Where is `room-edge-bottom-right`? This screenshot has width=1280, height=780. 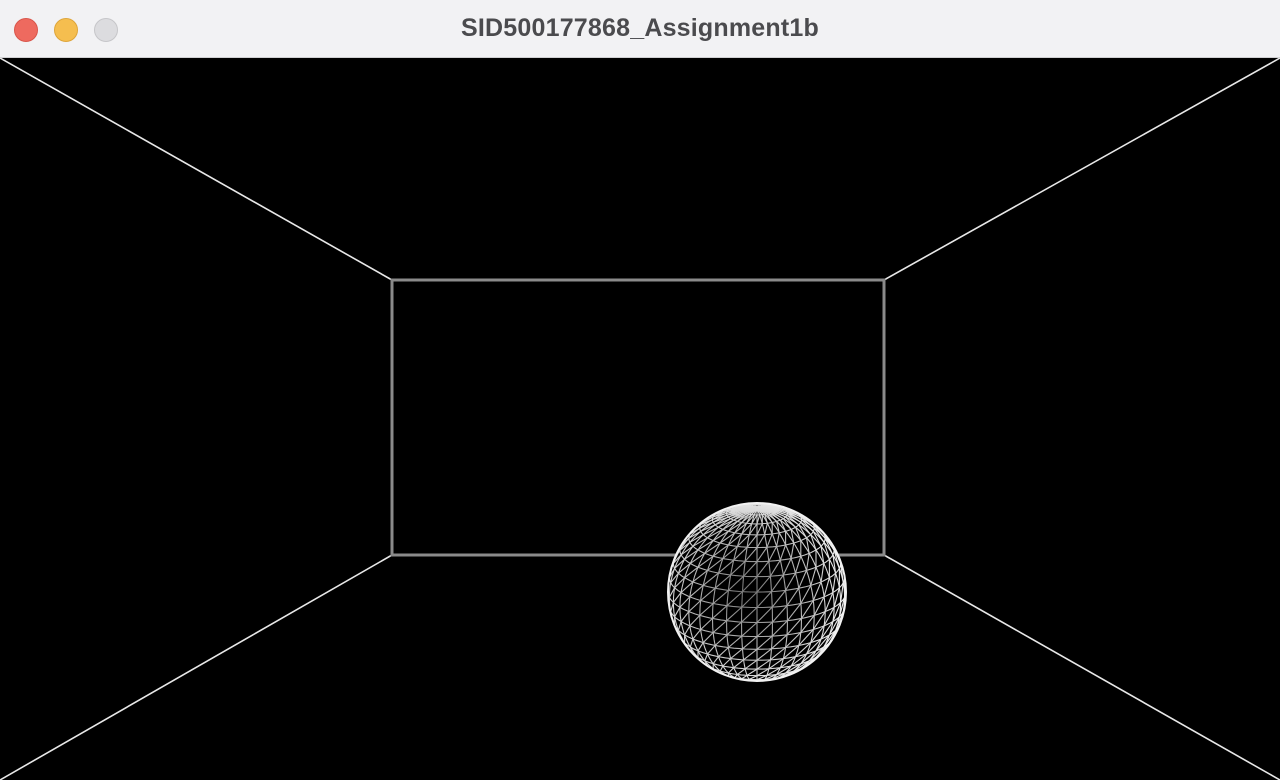
room-edge-bottom-right is located at coordinates (1081, 667).